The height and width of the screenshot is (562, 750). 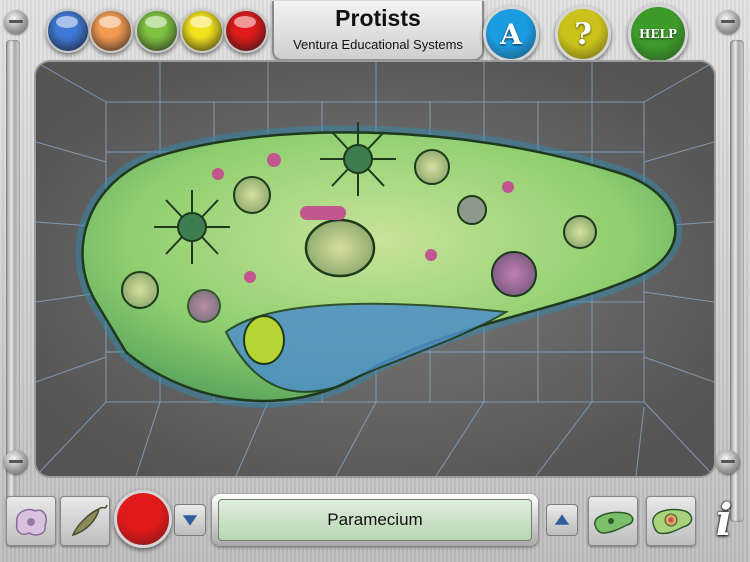 I want to click on organism-name-display: Paramecium, so click(x=375, y=520).